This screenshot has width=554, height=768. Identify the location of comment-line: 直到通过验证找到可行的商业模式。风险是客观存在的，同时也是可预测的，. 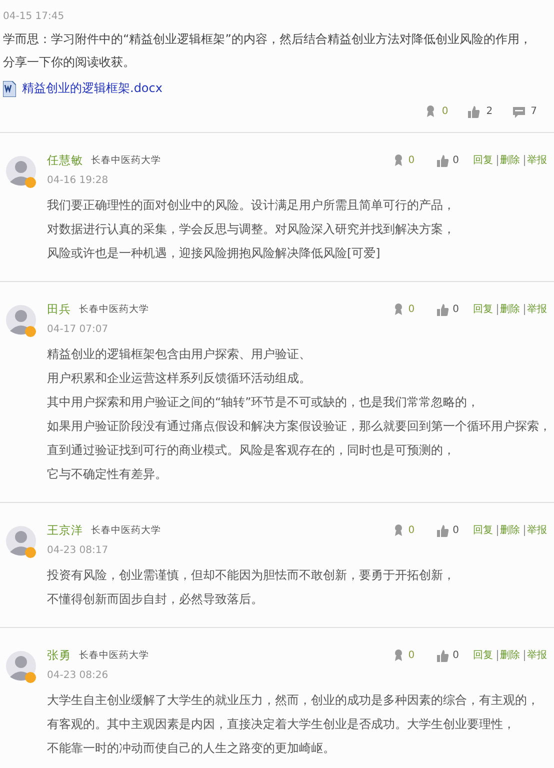
(251, 450).